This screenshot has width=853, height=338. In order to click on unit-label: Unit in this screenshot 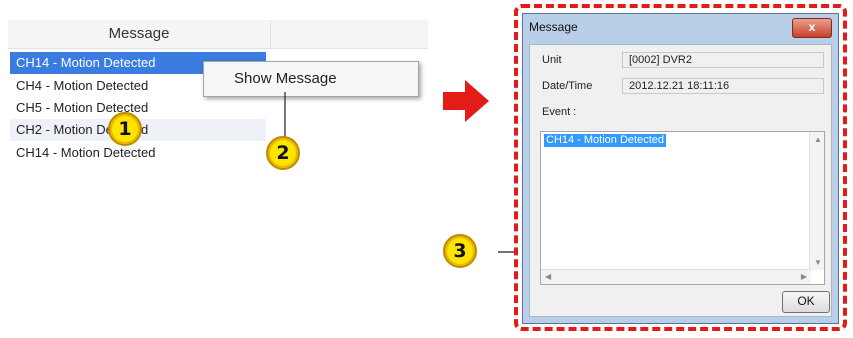, I will do `click(552, 60)`.